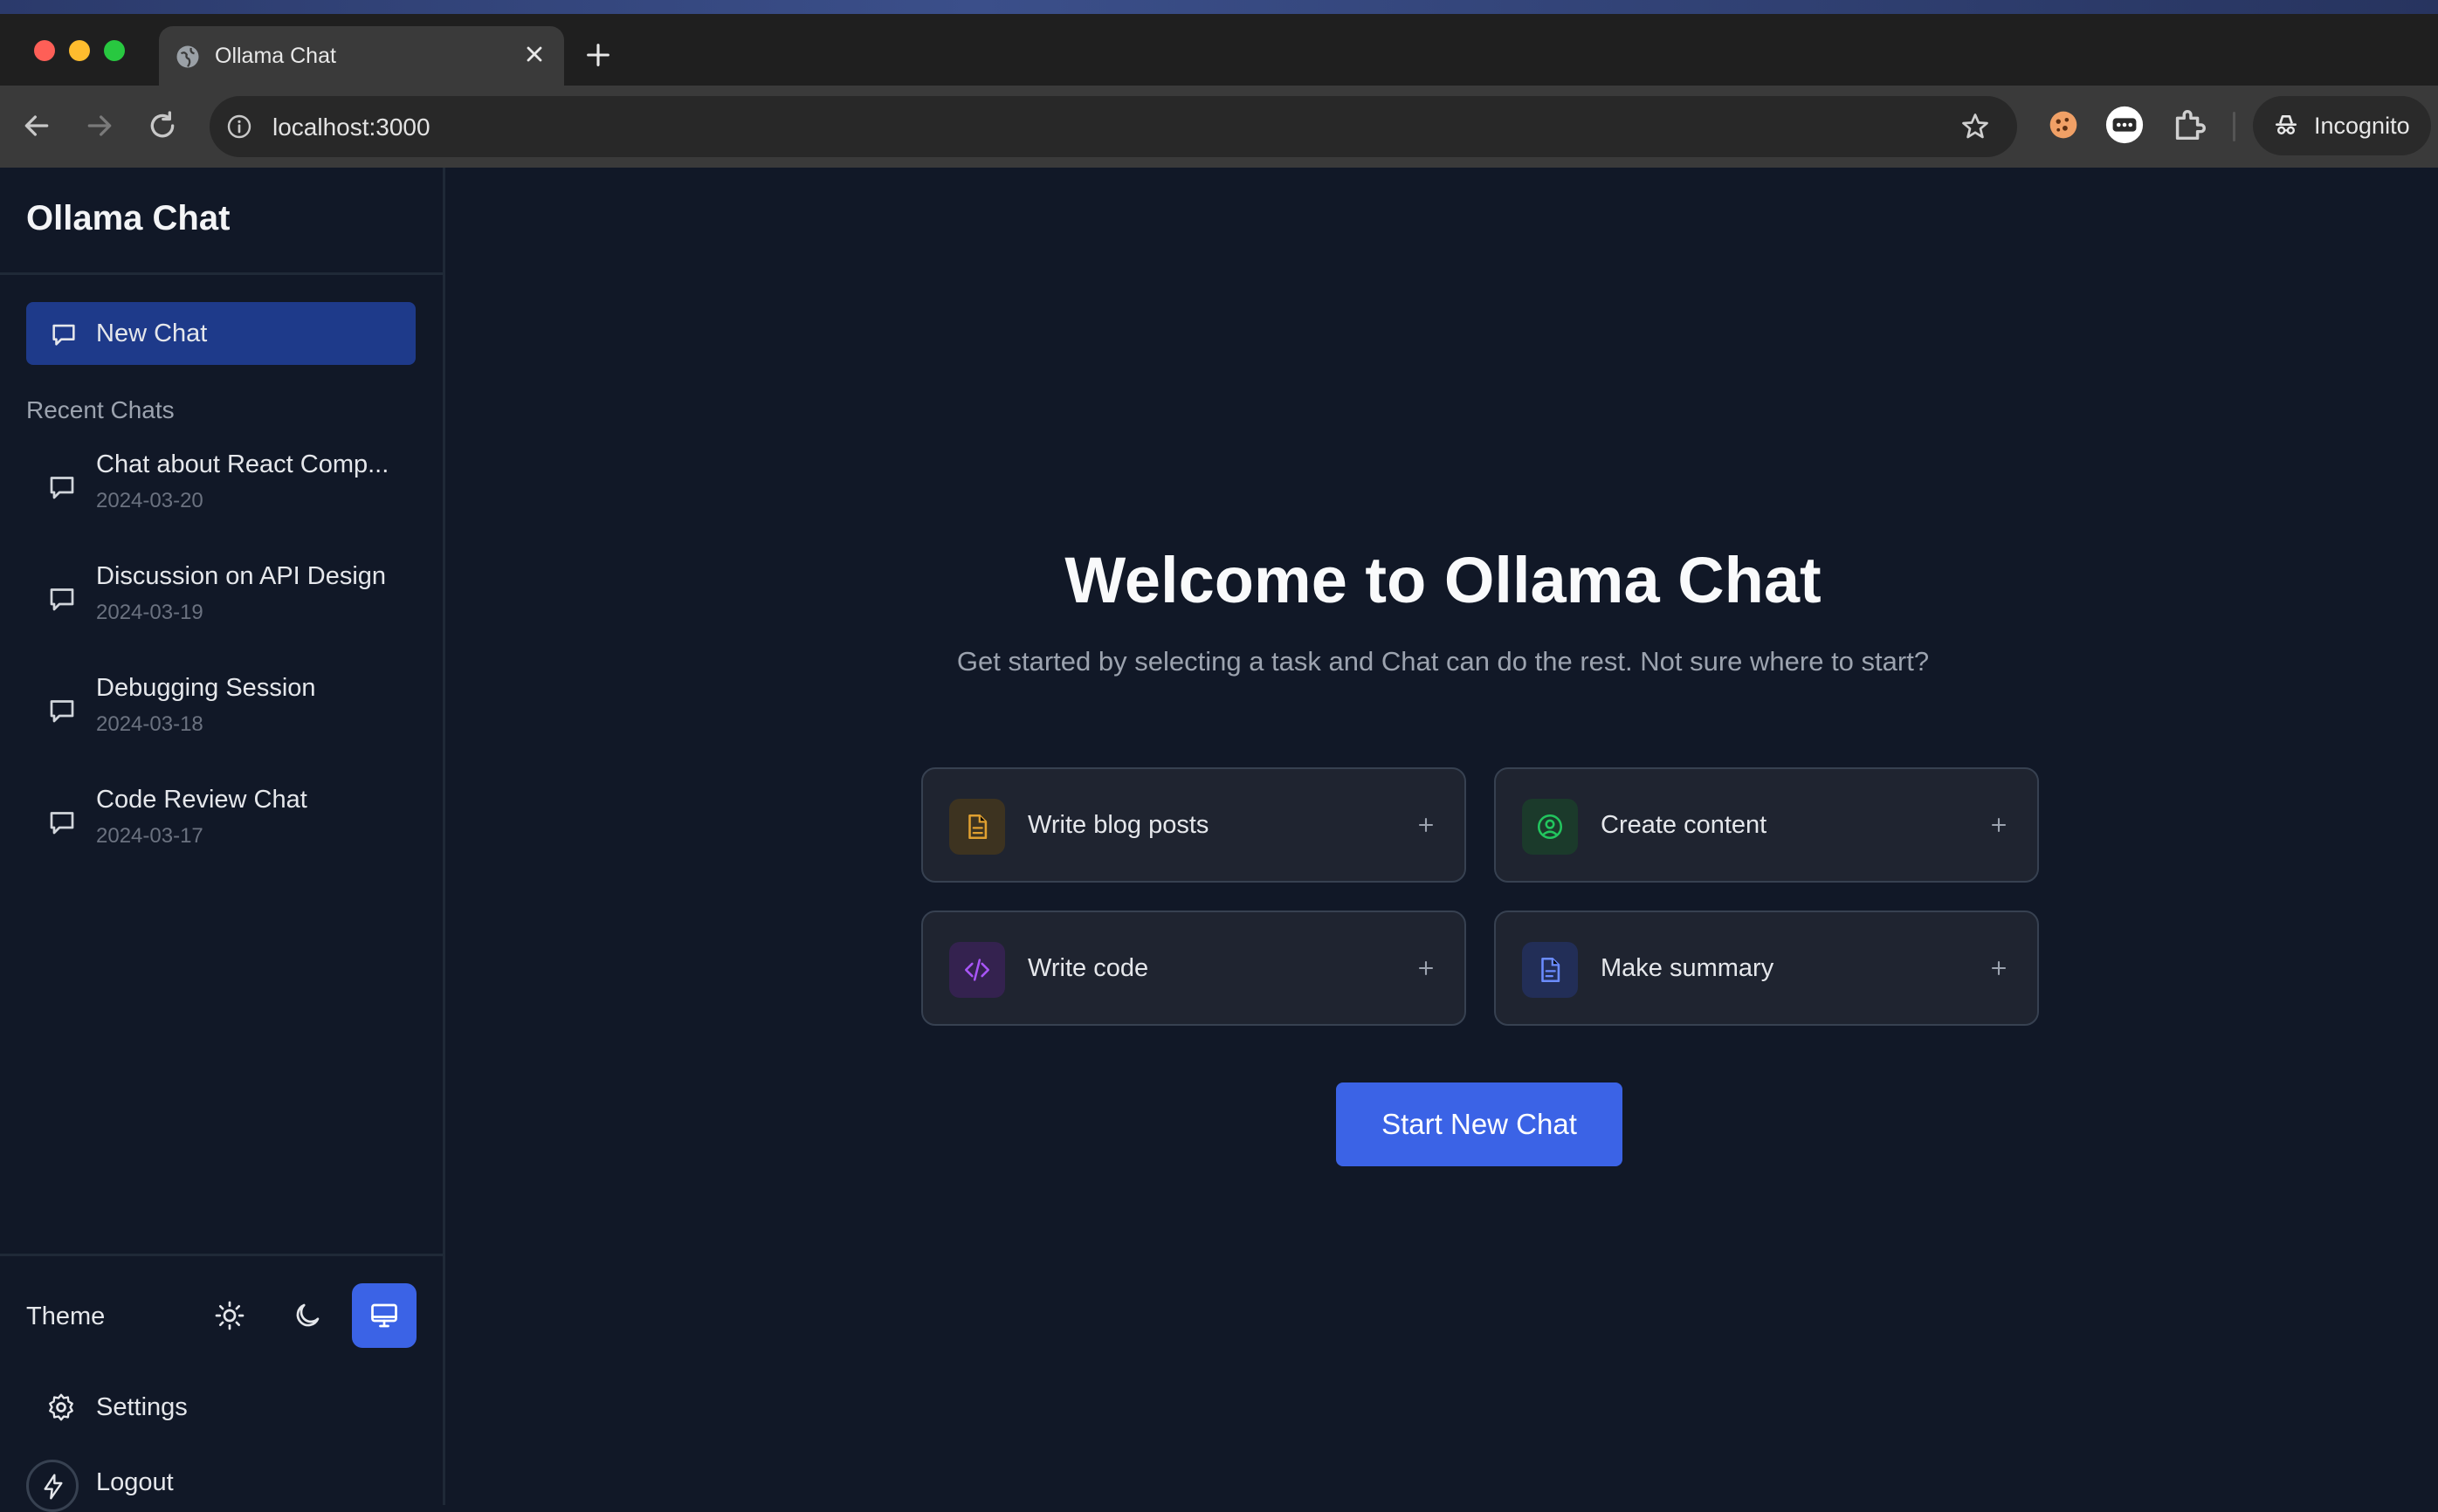  What do you see at coordinates (79, 51) in the screenshot?
I see `window-minimize-button` at bounding box center [79, 51].